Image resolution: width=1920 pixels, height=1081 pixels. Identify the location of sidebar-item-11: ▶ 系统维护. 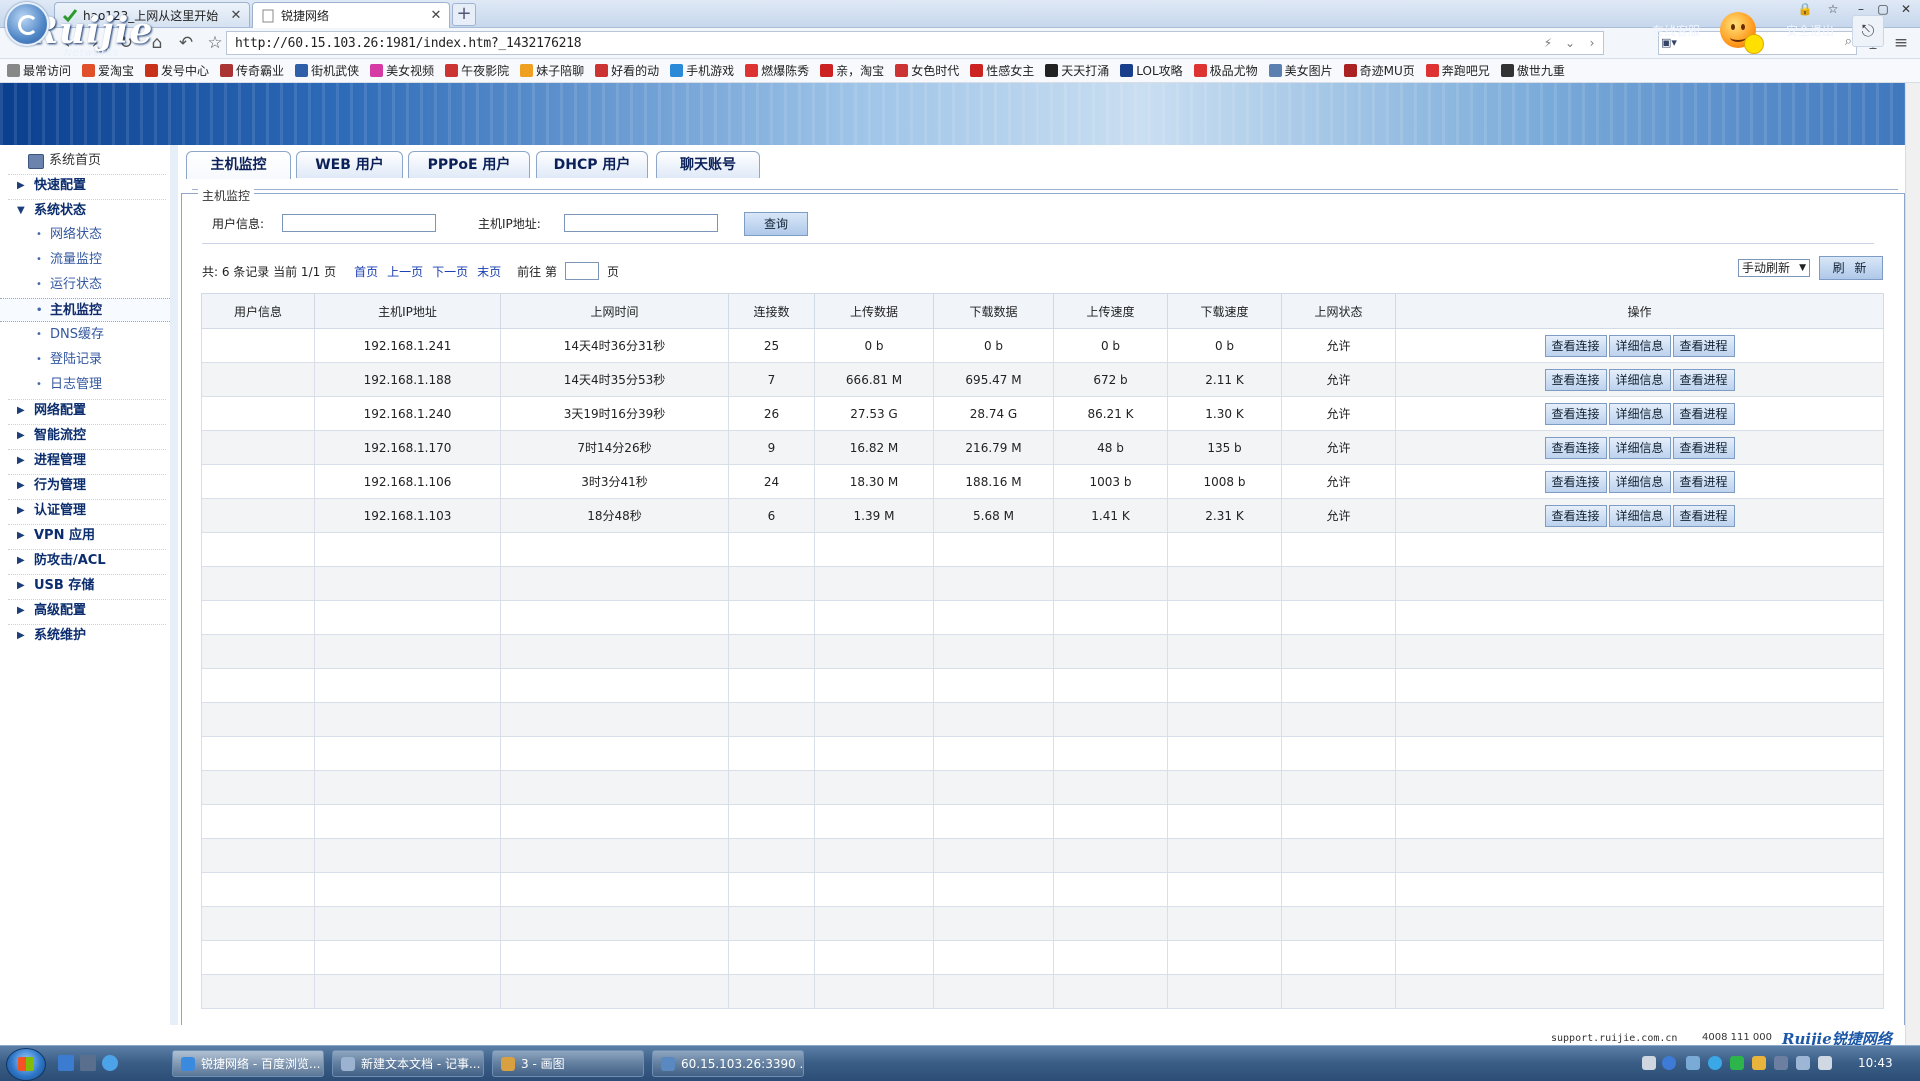
(85, 636).